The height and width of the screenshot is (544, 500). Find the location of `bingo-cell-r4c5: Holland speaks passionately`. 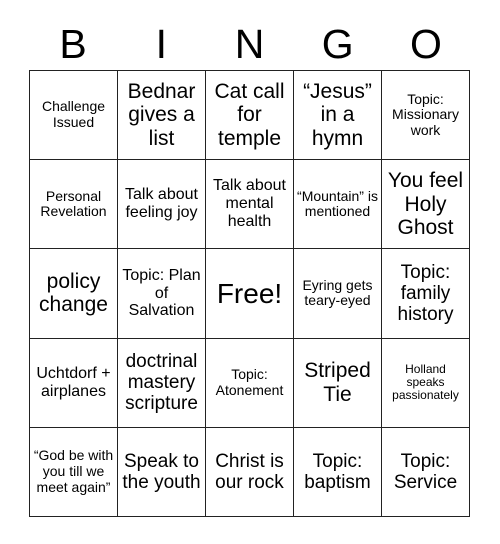

bingo-cell-r4c5: Holland speaks passionately is located at coordinates (426, 383).